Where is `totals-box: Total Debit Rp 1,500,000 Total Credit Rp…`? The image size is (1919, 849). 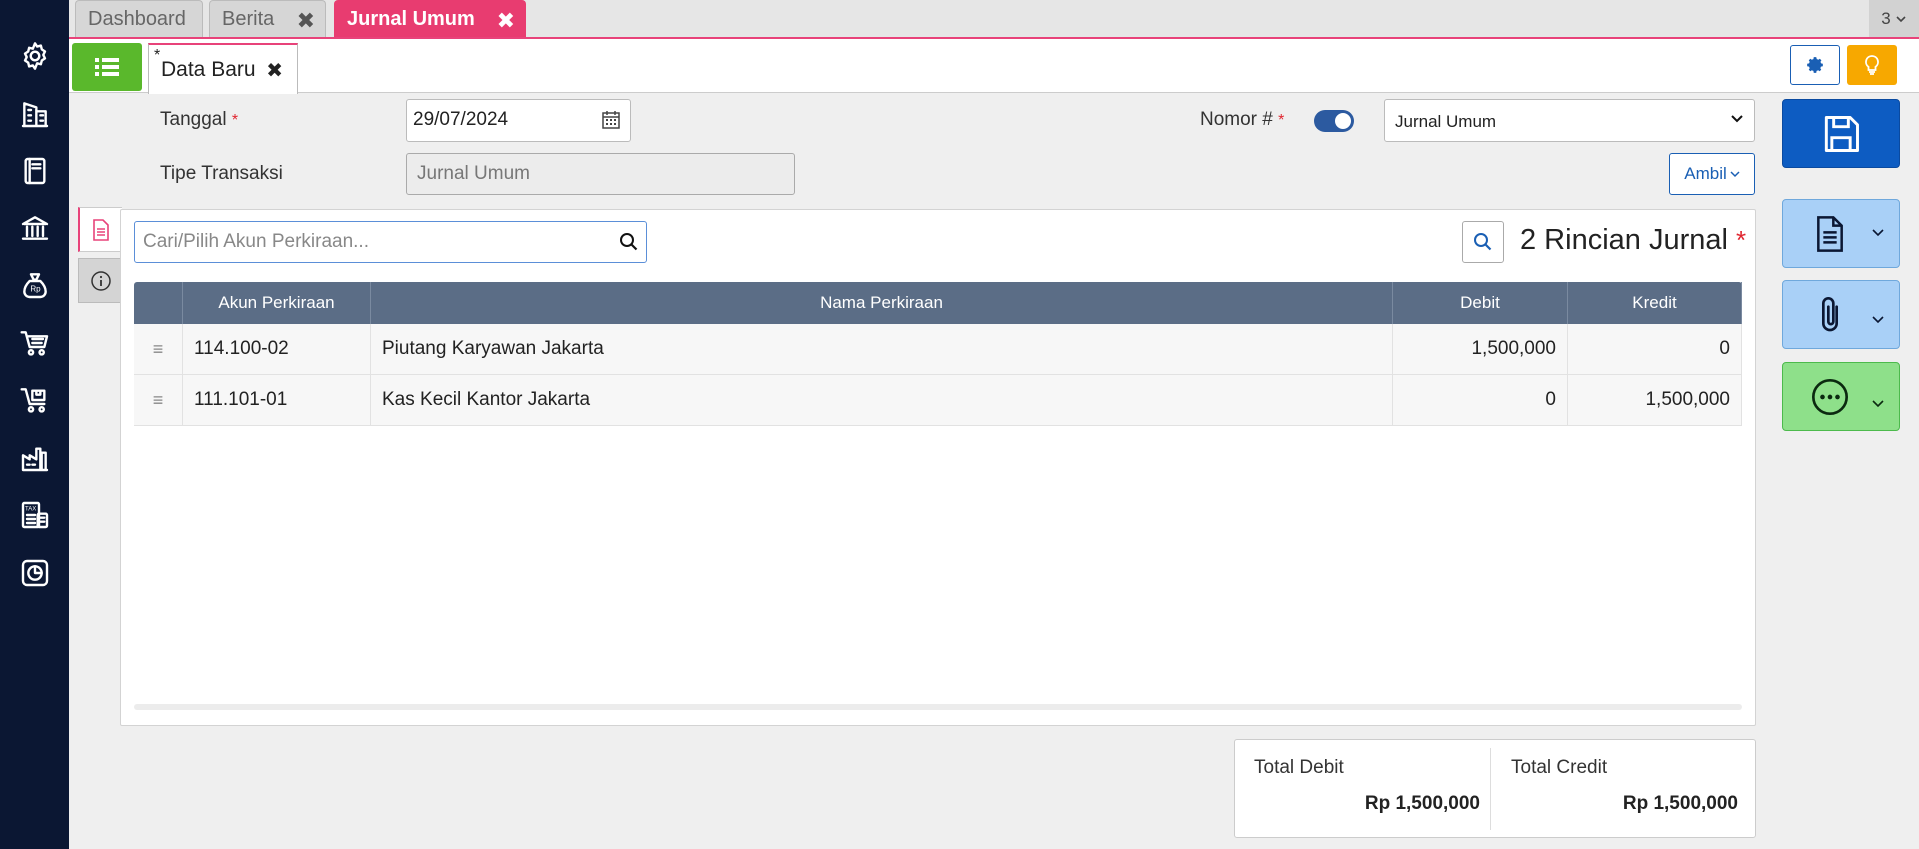
totals-box: Total Debit Rp 1,500,000 Total Credit Rp… is located at coordinates (1495, 788).